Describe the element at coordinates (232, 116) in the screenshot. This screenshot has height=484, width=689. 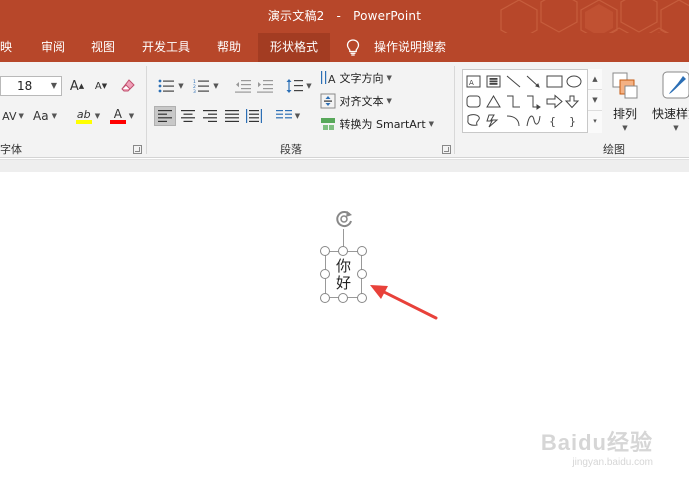
I see `justify-button` at that location.